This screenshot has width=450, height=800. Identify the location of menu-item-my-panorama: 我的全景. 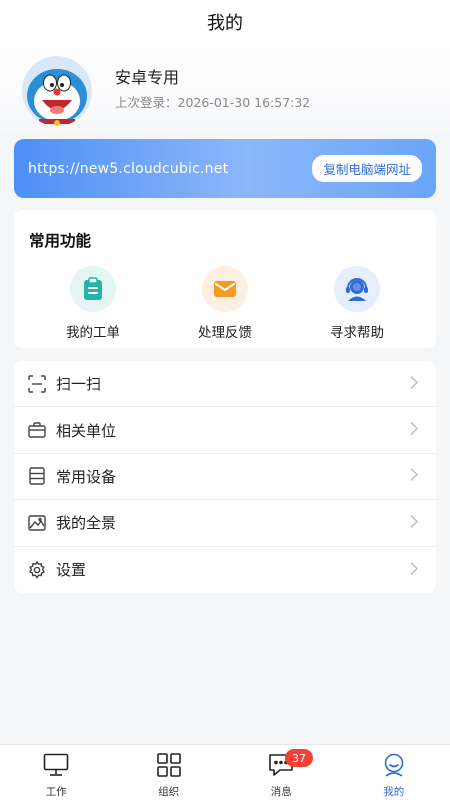
(225, 523).